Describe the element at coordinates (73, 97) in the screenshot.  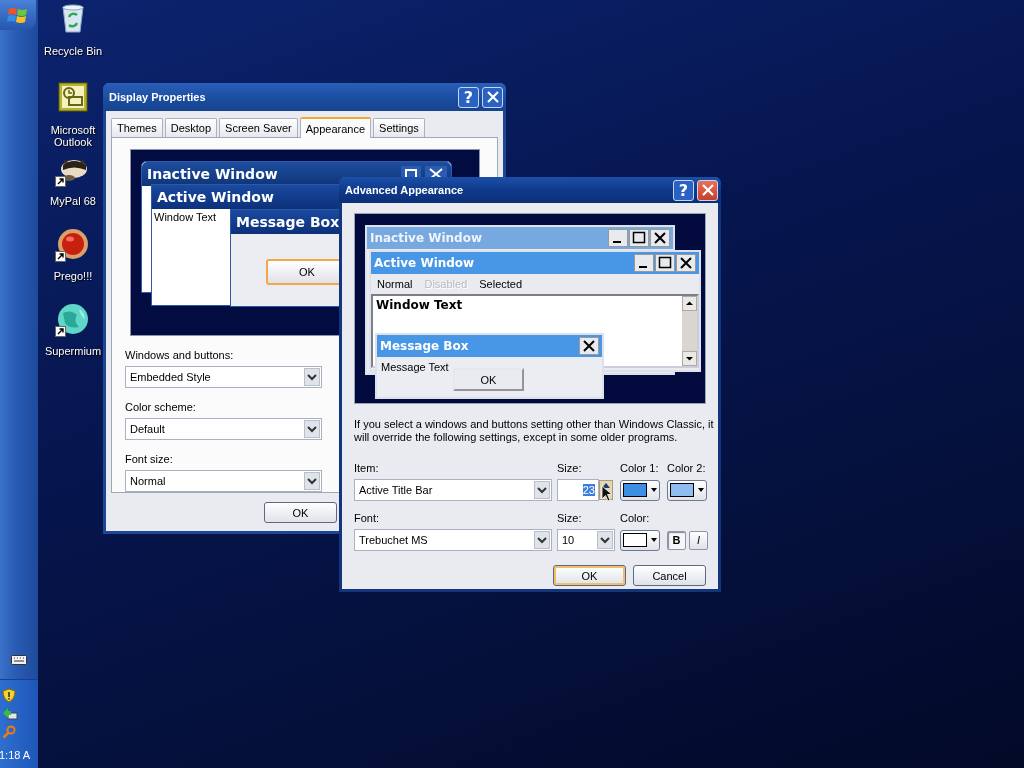
I see `clock-envelope-icon` at that location.